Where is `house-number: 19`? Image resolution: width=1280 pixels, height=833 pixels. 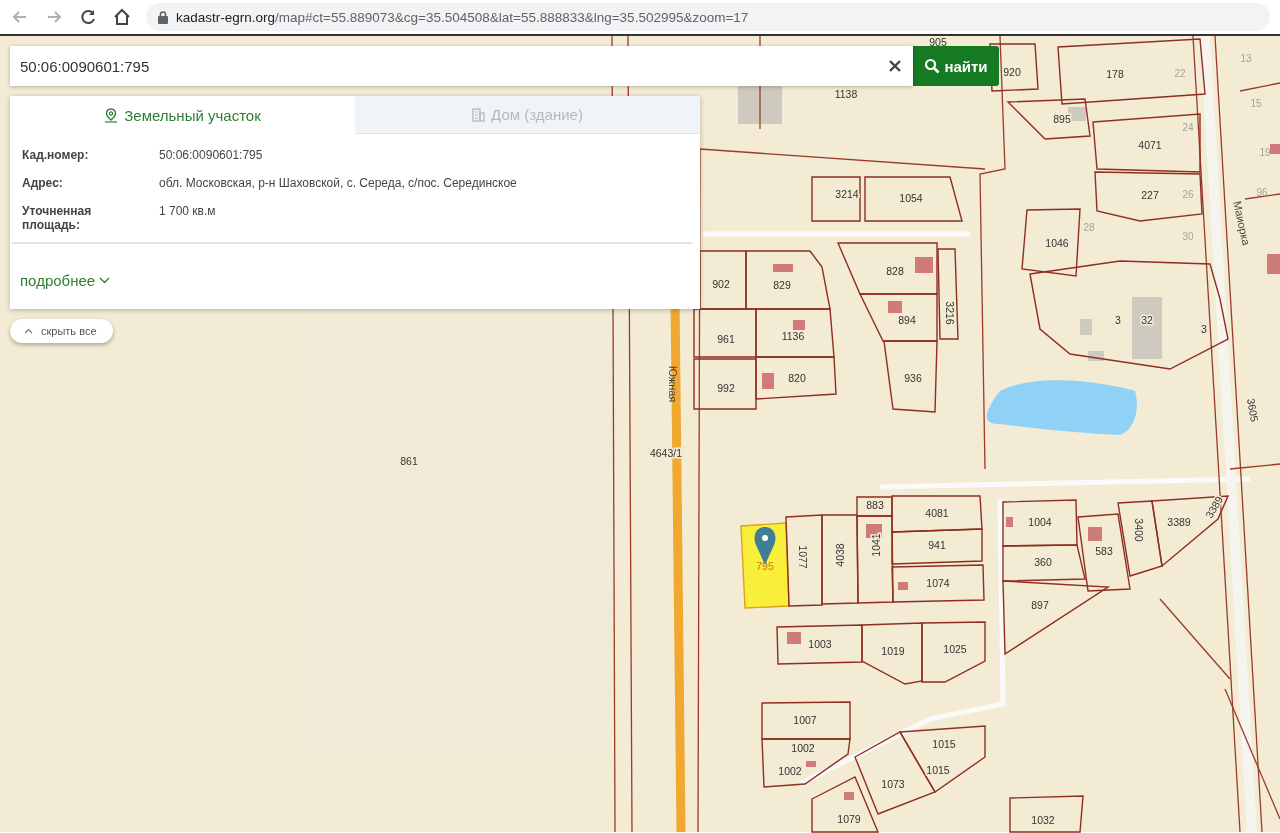 house-number: 19 is located at coordinates (1265, 152).